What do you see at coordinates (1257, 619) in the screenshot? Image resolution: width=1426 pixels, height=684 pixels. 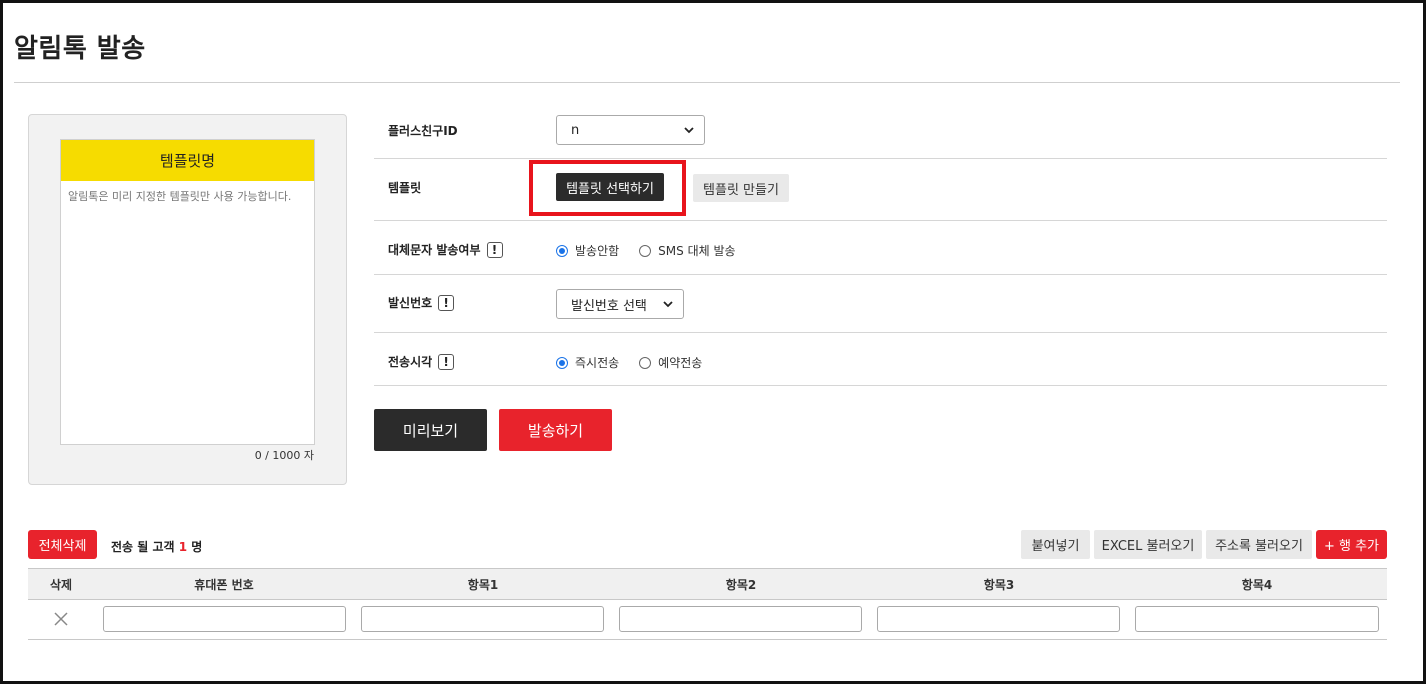 I see `item4-input` at bounding box center [1257, 619].